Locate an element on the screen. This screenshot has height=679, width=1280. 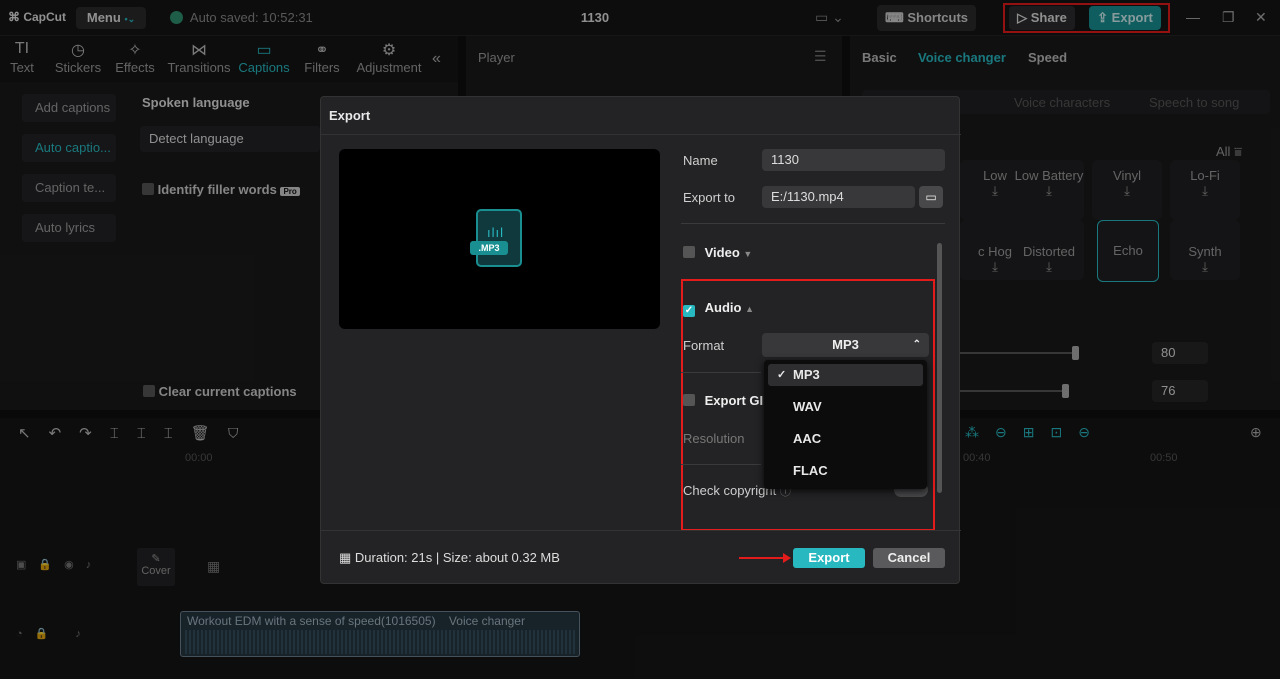
format-value: MP3 is located at coordinates (845, 344).